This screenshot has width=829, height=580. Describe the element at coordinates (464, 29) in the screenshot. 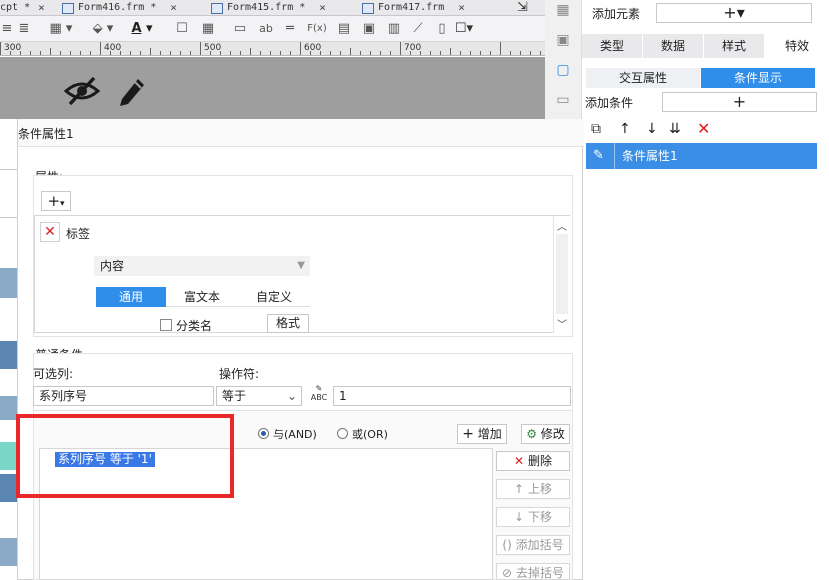

I see `shape-widget-icon: ☐▾` at that location.